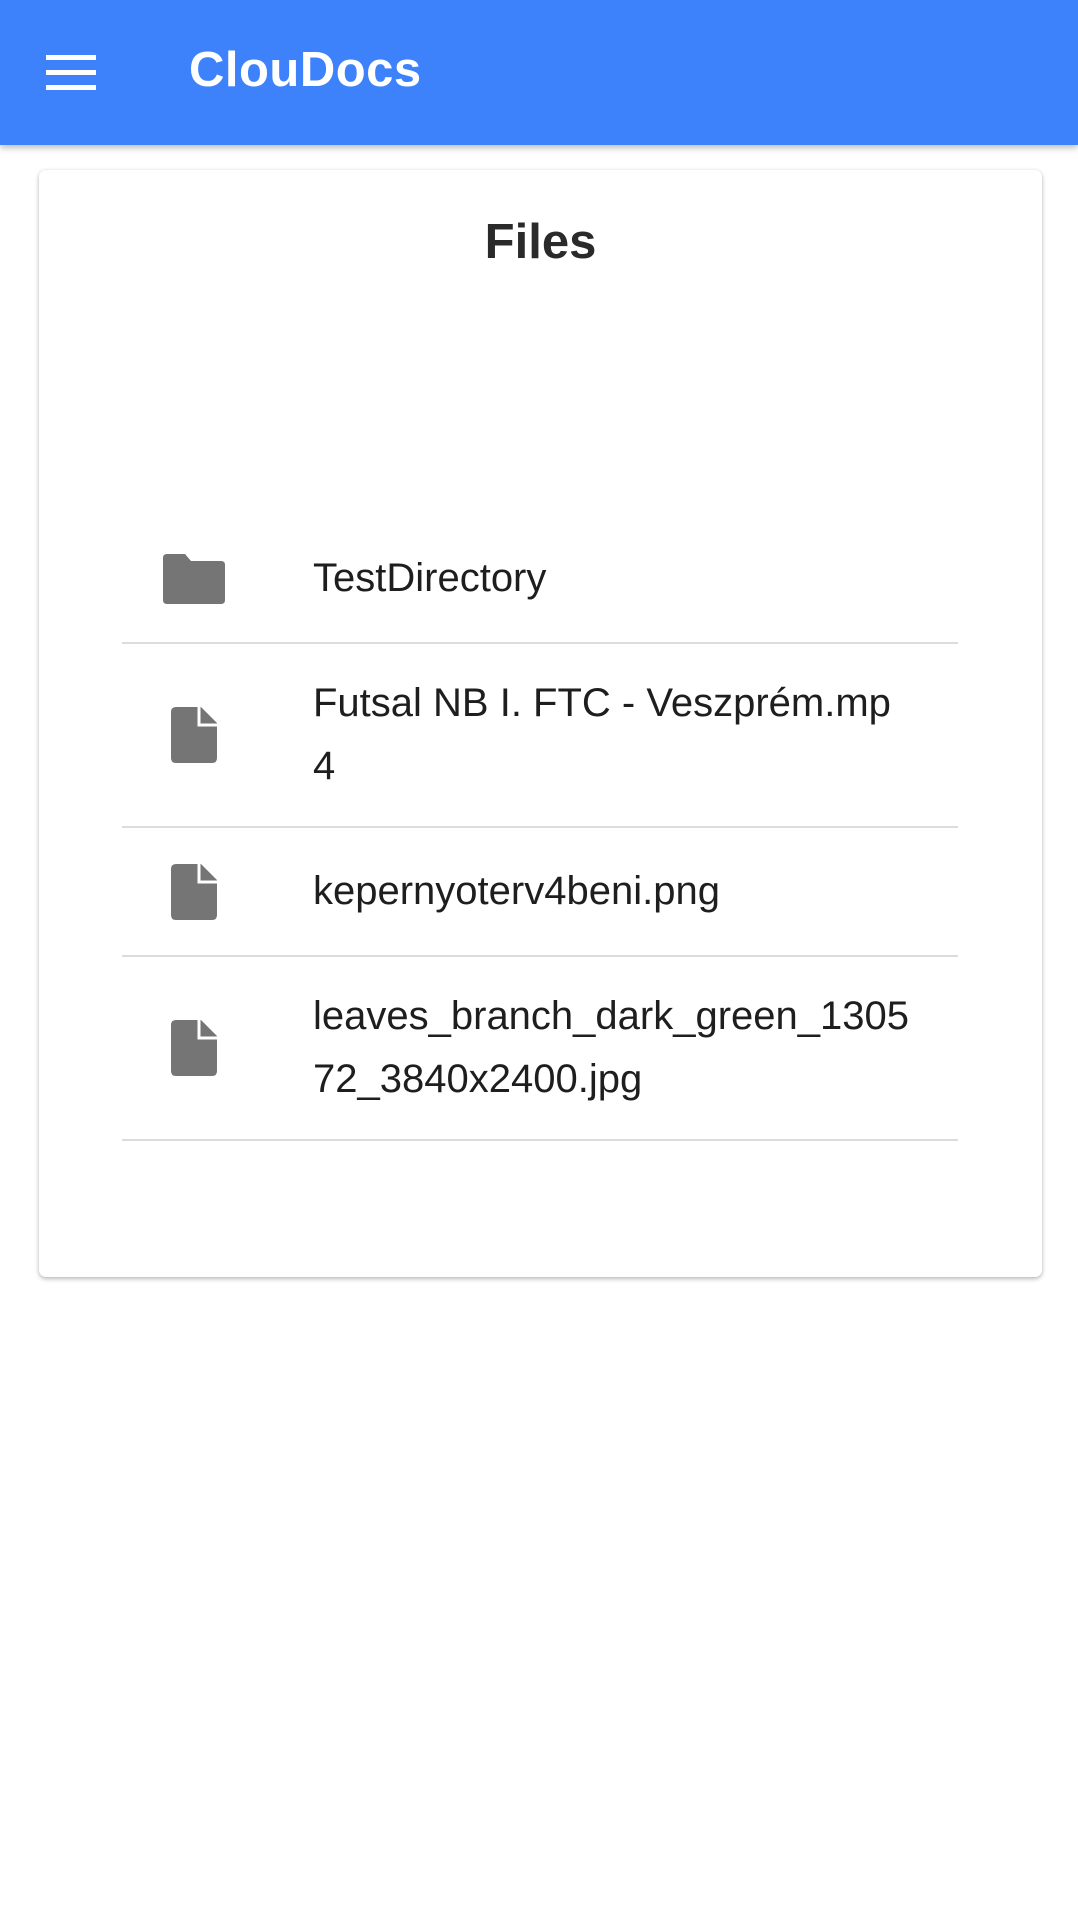 Image resolution: width=1078 pixels, height=1917 pixels. I want to click on app-title: ClouDocs, so click(305, 70).